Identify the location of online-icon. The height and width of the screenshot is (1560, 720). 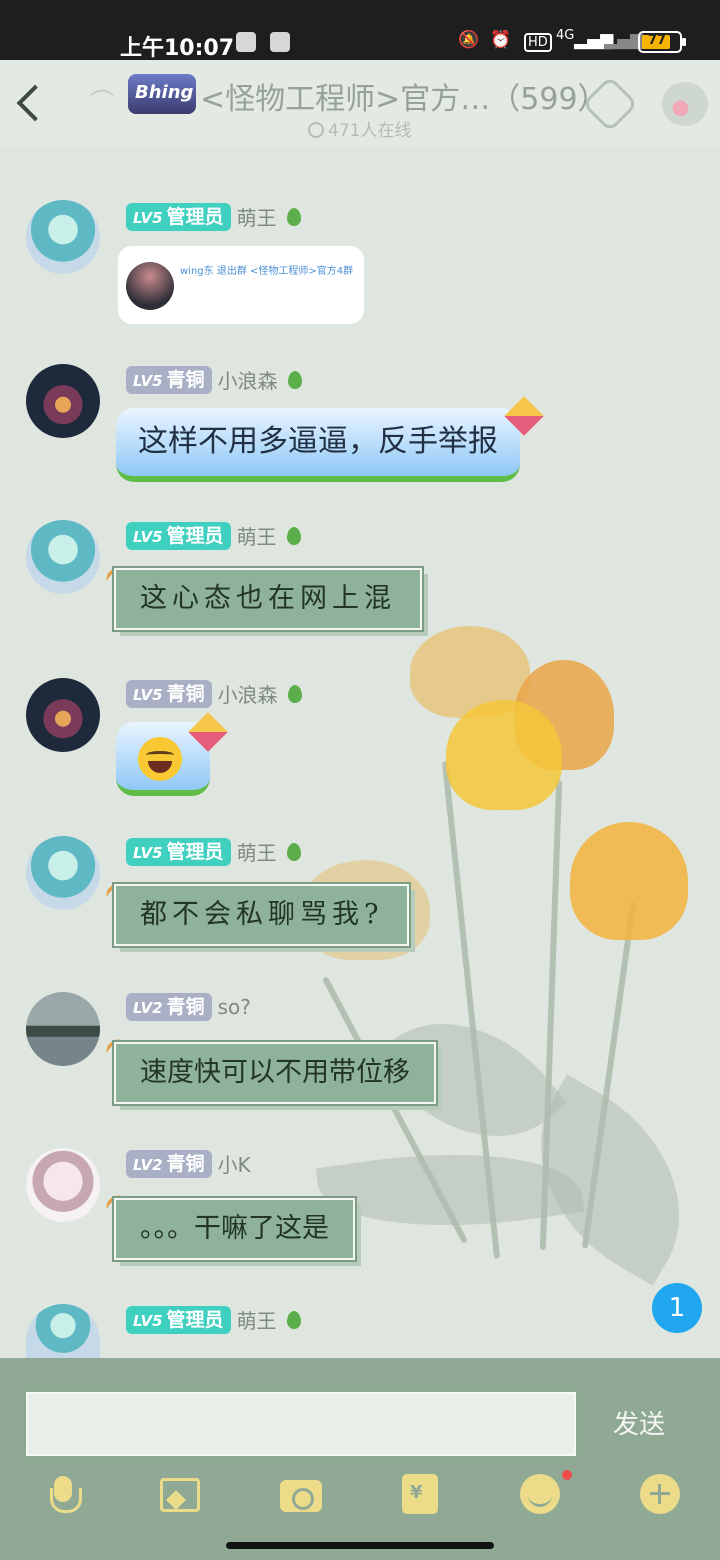
(316, 130).